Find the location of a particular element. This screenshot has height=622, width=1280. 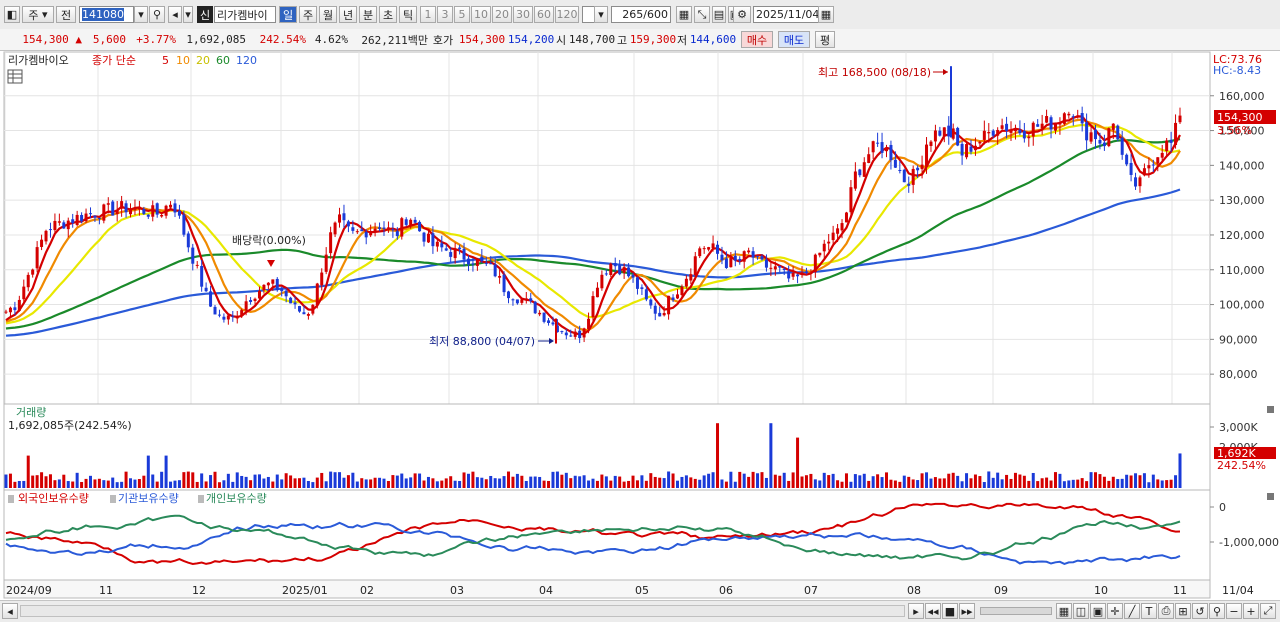

line-icon: ╱ is located at coordinates (1132, 611).